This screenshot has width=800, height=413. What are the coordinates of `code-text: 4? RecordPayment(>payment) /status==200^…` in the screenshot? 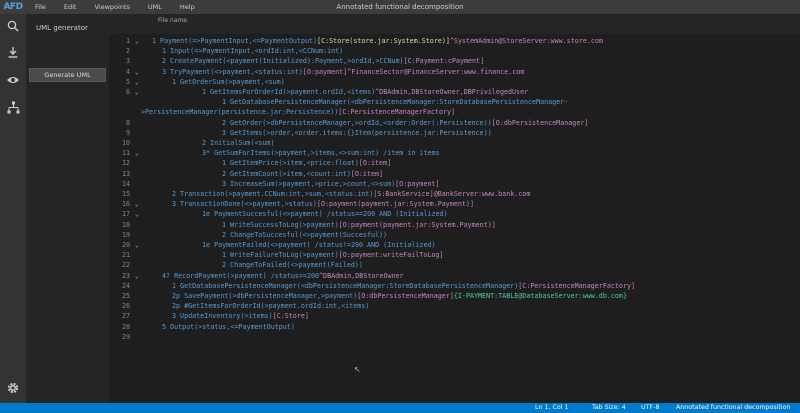 It's located at (283, 276).